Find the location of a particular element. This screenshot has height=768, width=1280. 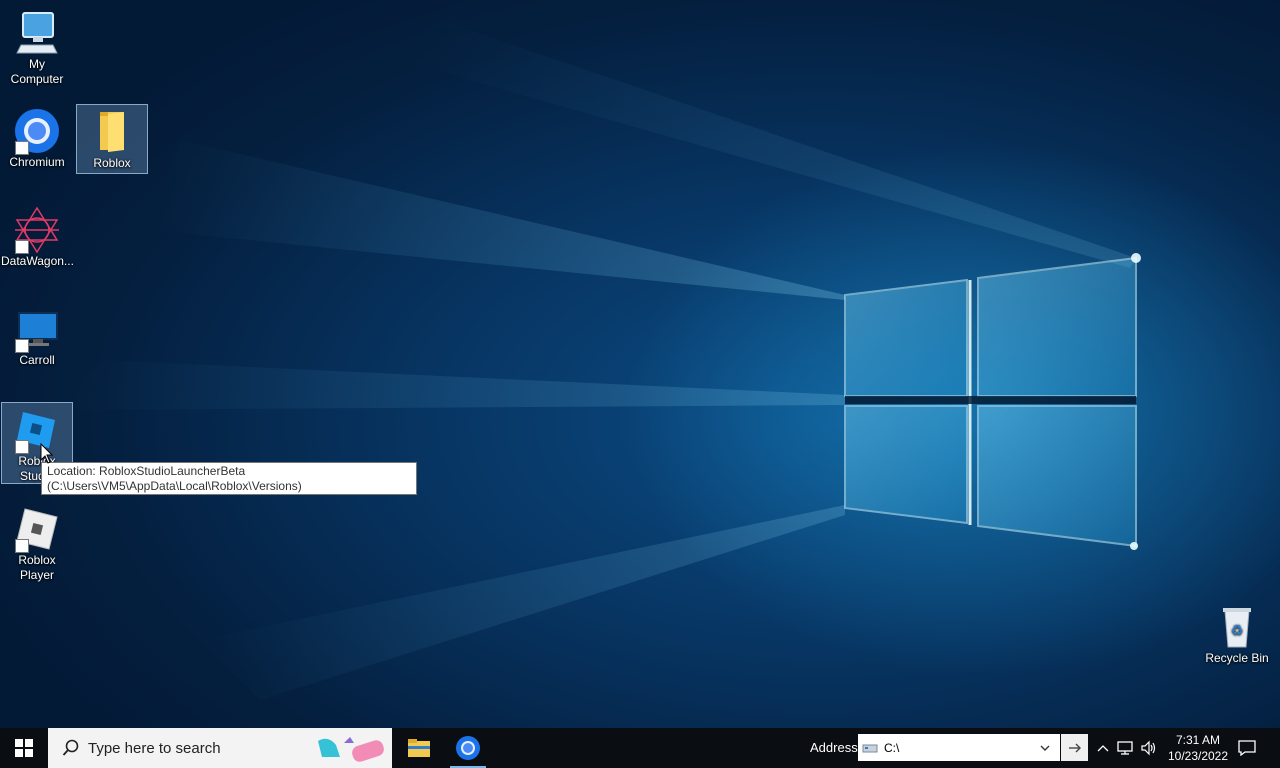

taskbar-chromium is located at coordinates (468, 748).